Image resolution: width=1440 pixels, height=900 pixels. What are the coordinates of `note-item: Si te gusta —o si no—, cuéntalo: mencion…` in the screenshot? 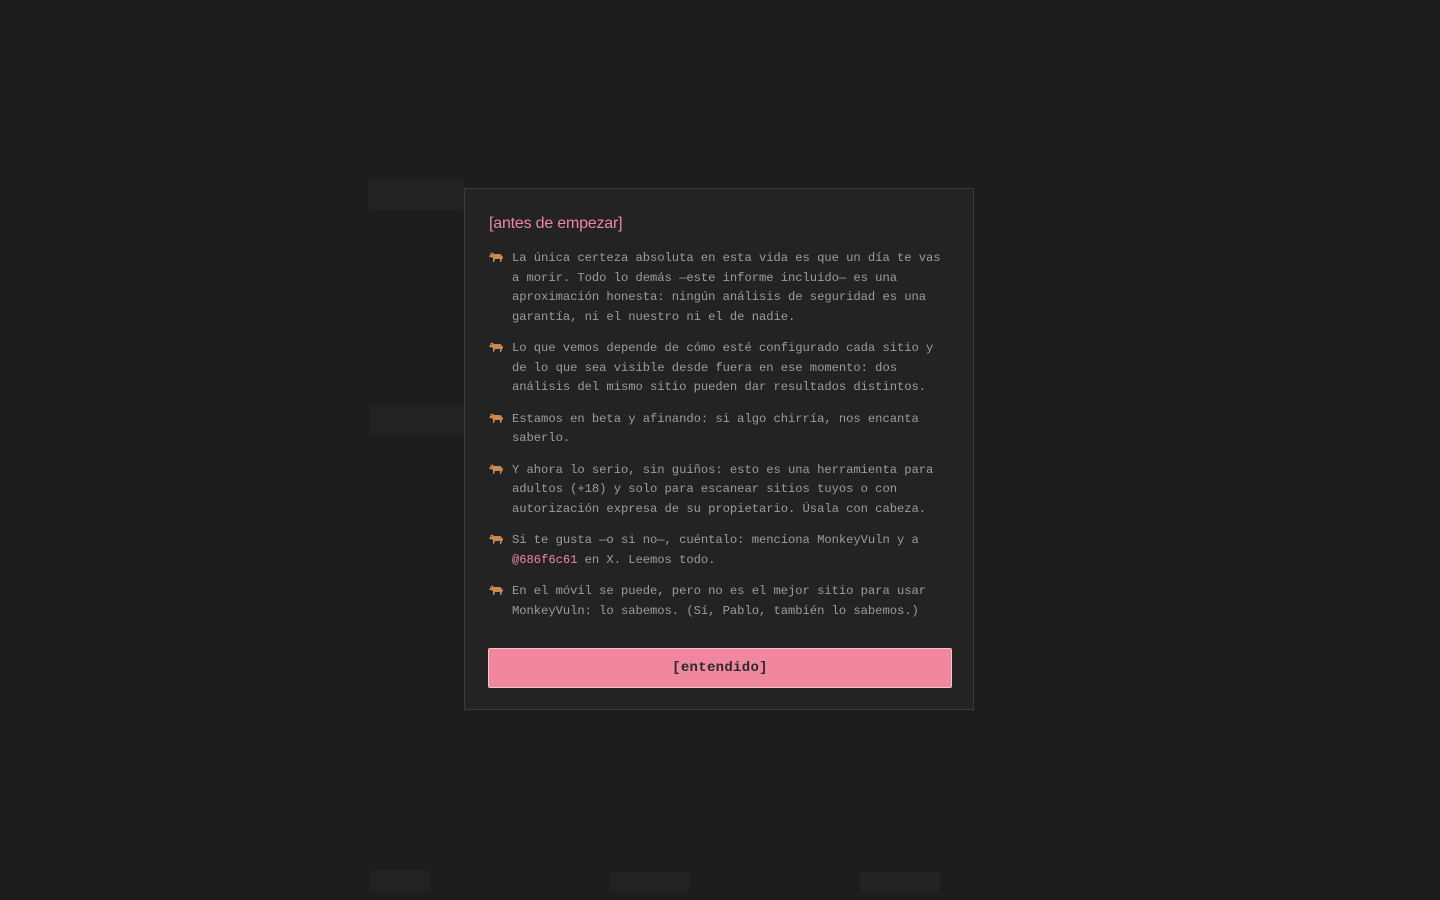 It's located at (719, 550).